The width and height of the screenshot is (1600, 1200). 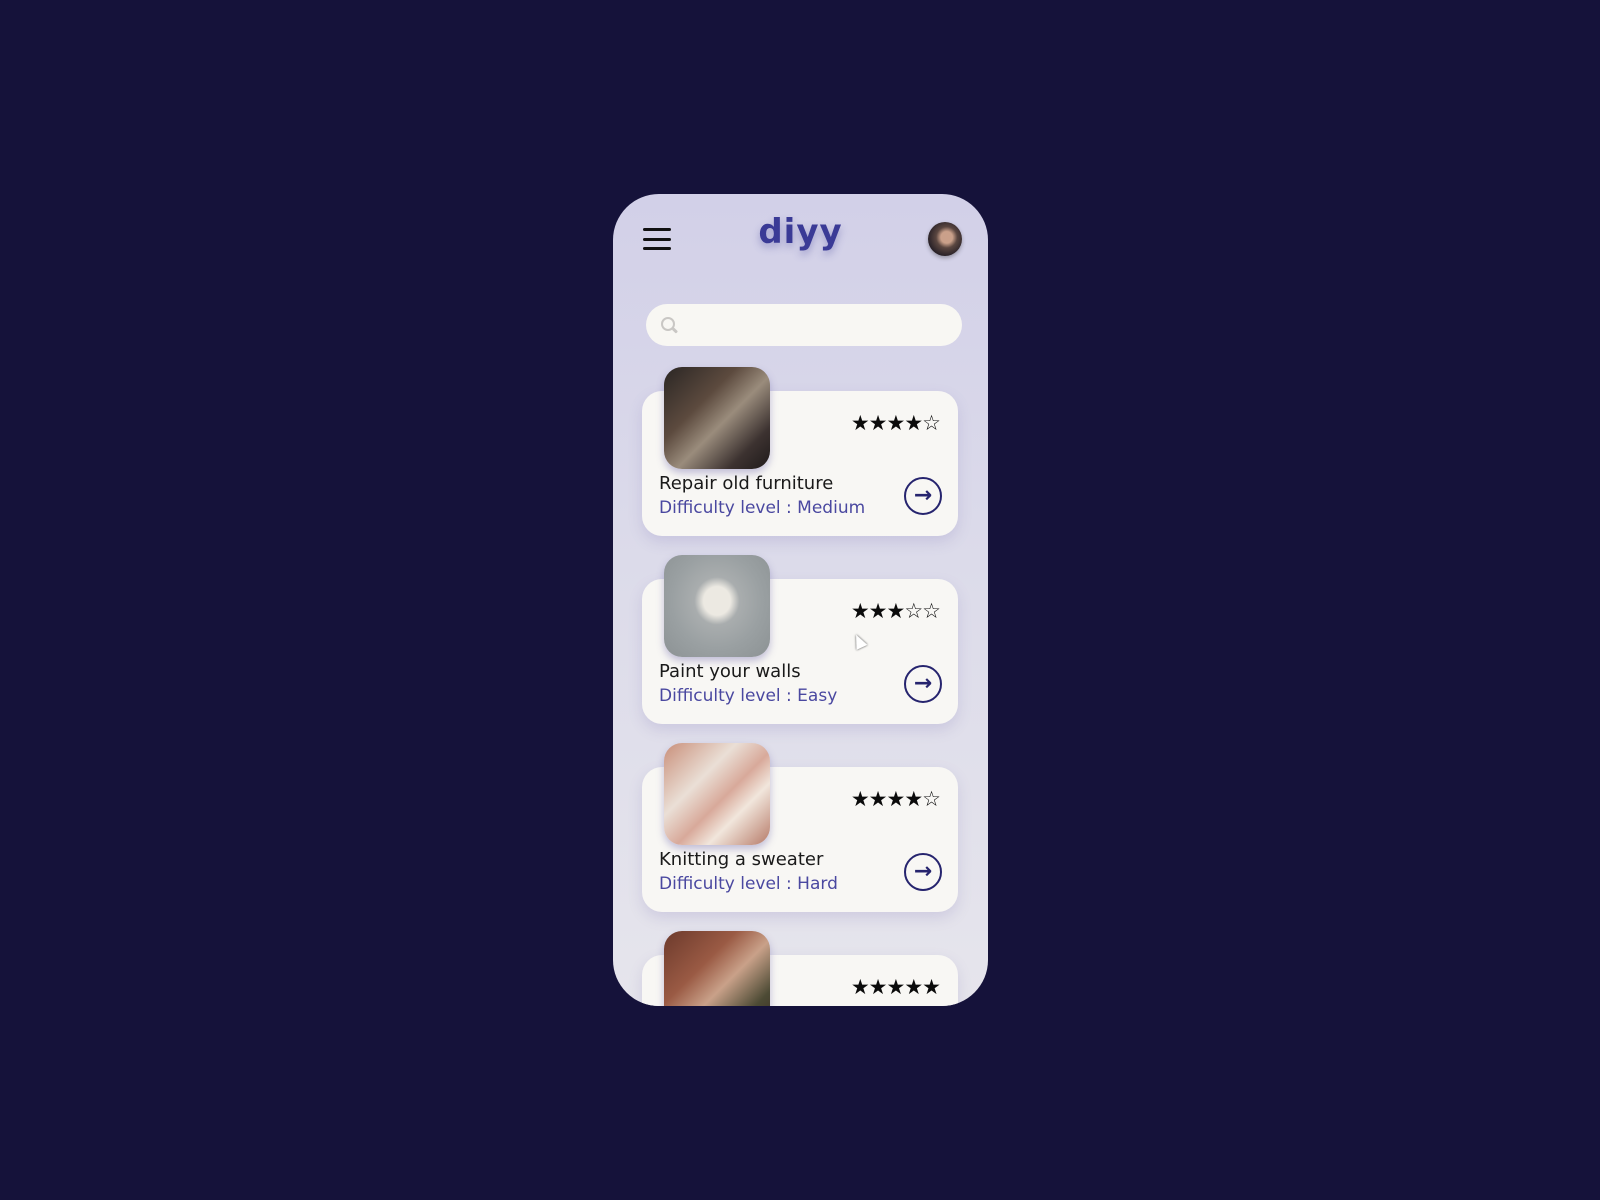 What do you see at coordinates (717, 968) in the screenshot?
I see `pottery-photo` at bounding box center [717, 968].